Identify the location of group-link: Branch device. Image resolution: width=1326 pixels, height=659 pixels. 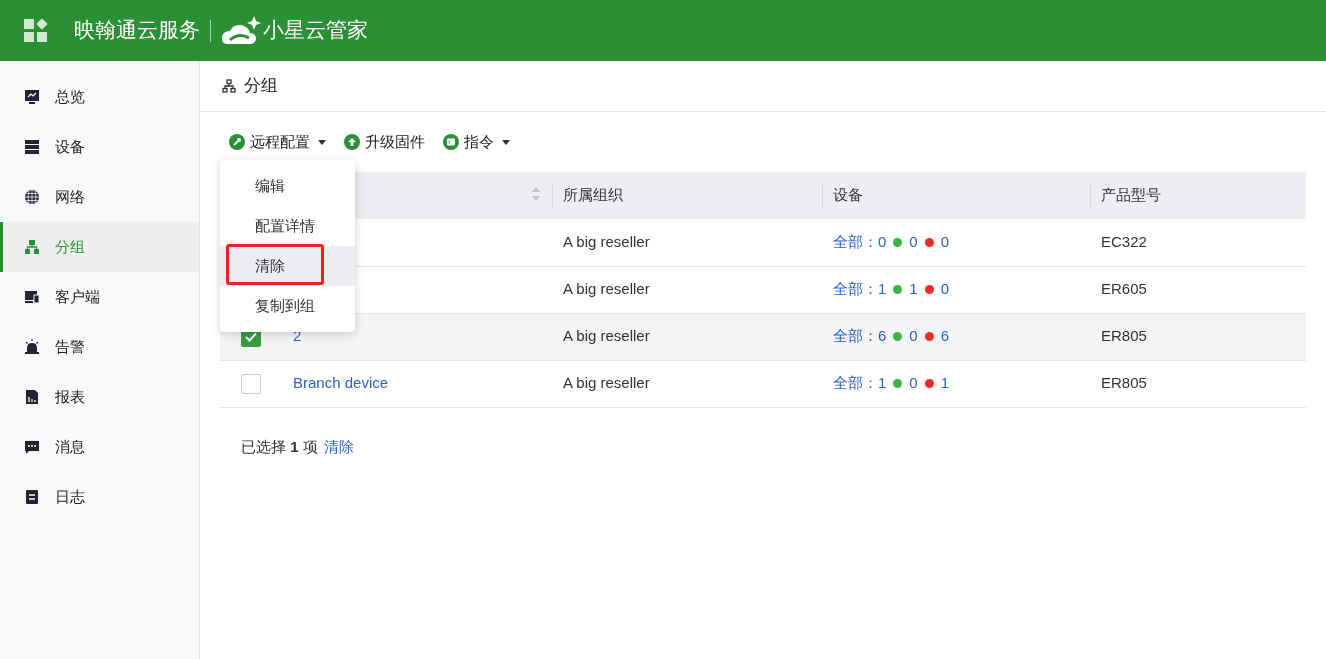
(341, 383).